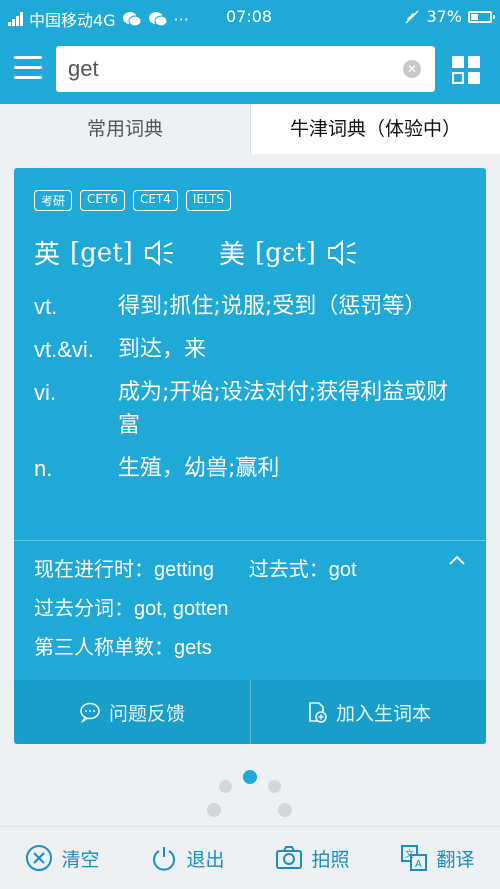 This screenshot has height=889, width=500. Describe the element at coordinates (289, 857) in the screenshot. I see `camera-icon` at that location.